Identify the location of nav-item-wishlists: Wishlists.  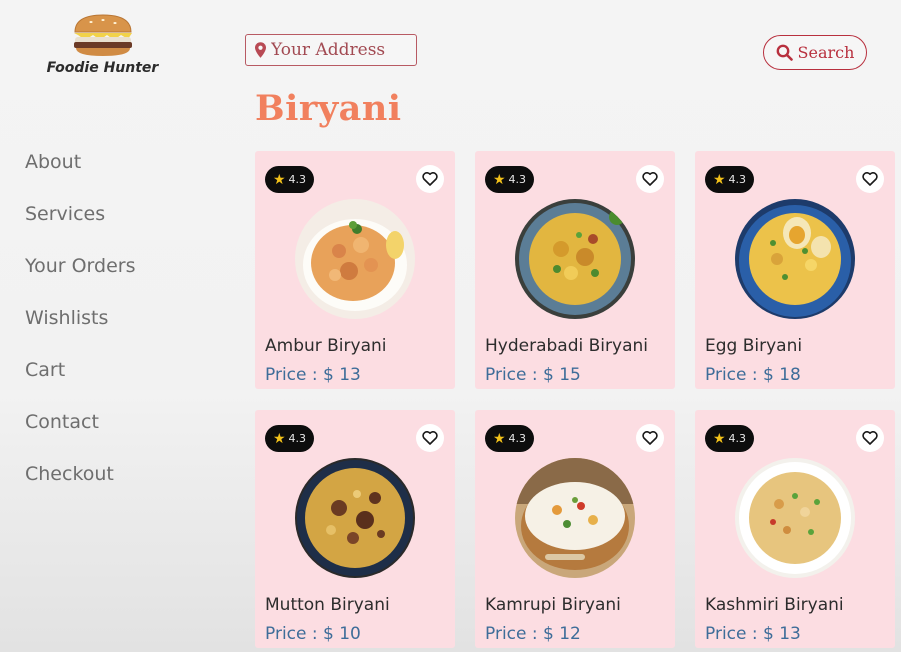
(80, 328).